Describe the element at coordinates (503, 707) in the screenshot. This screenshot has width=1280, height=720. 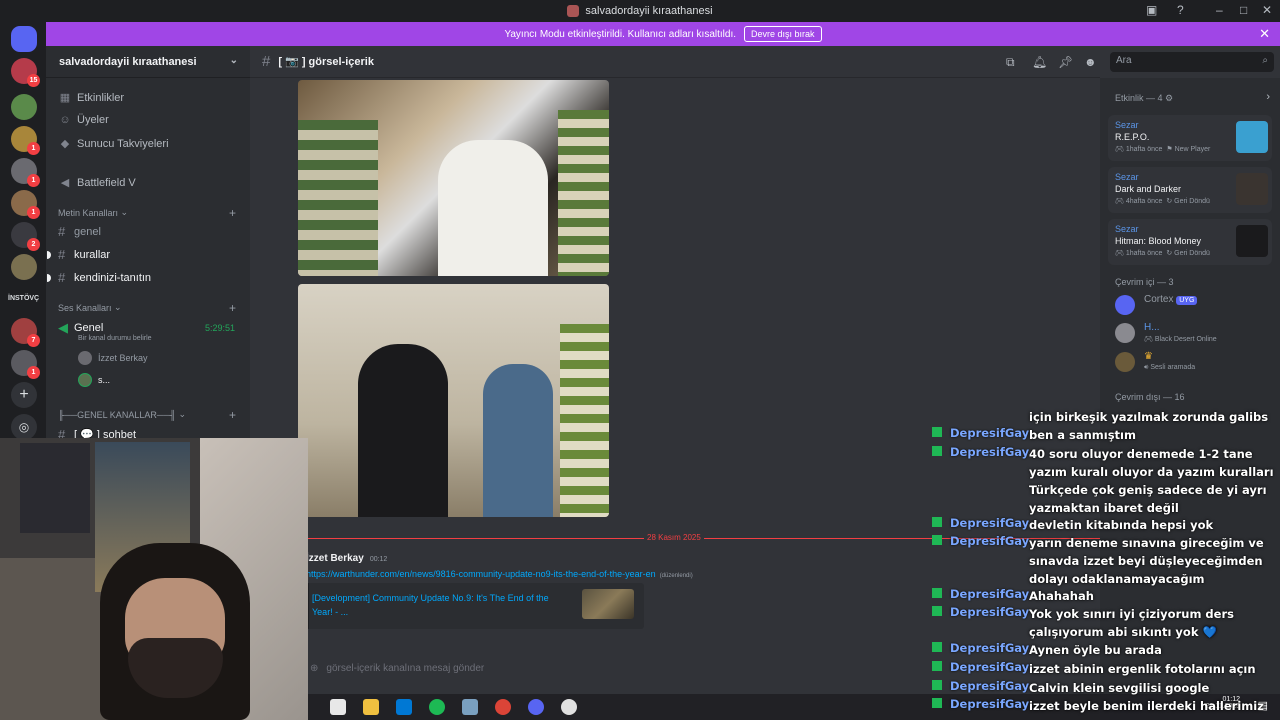
I see `chrome-icon` at that location.